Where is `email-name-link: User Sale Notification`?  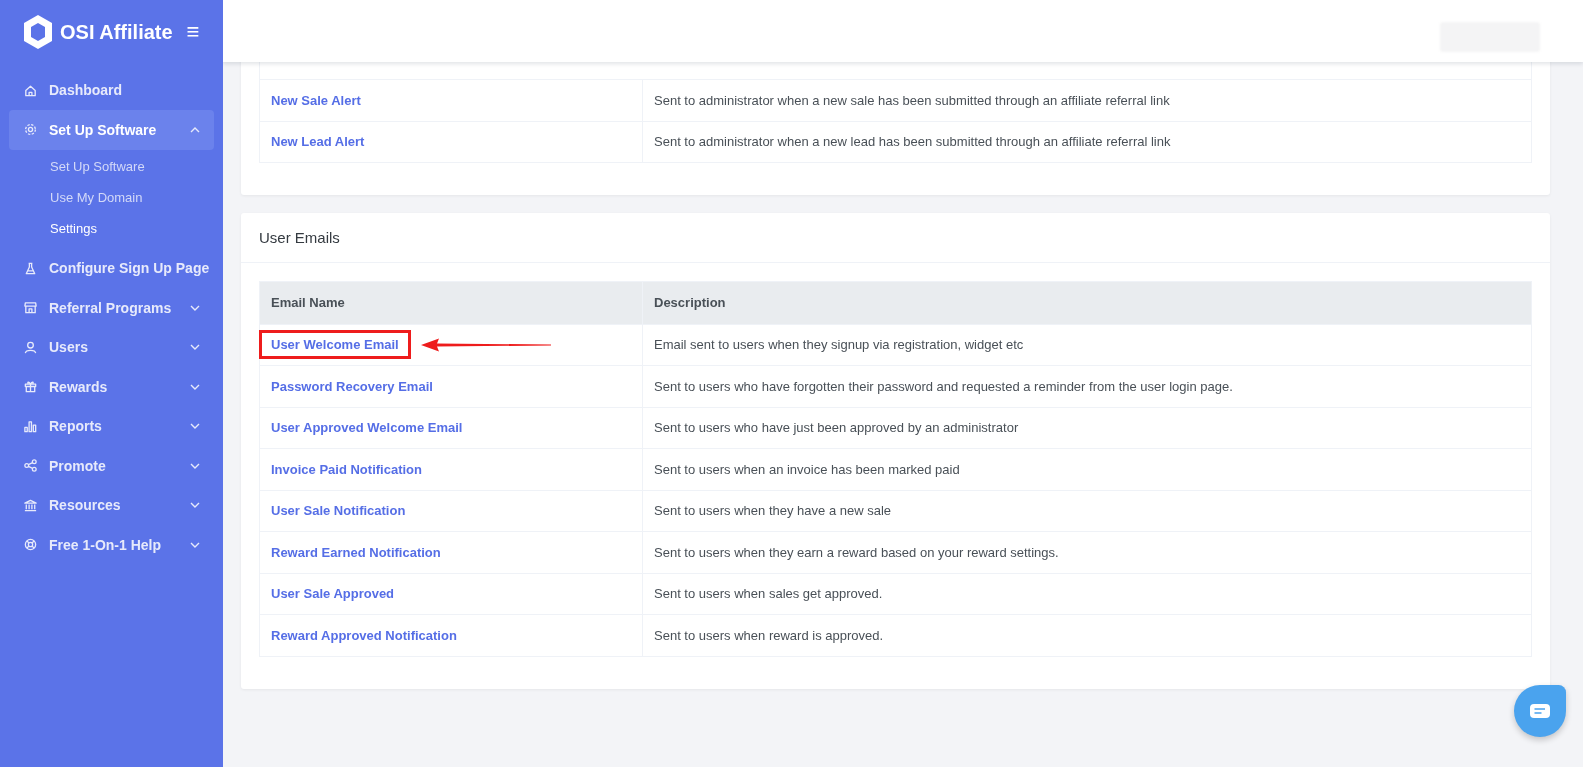
email-name-link: User Sale Notification is located at coordinates (338, 511).